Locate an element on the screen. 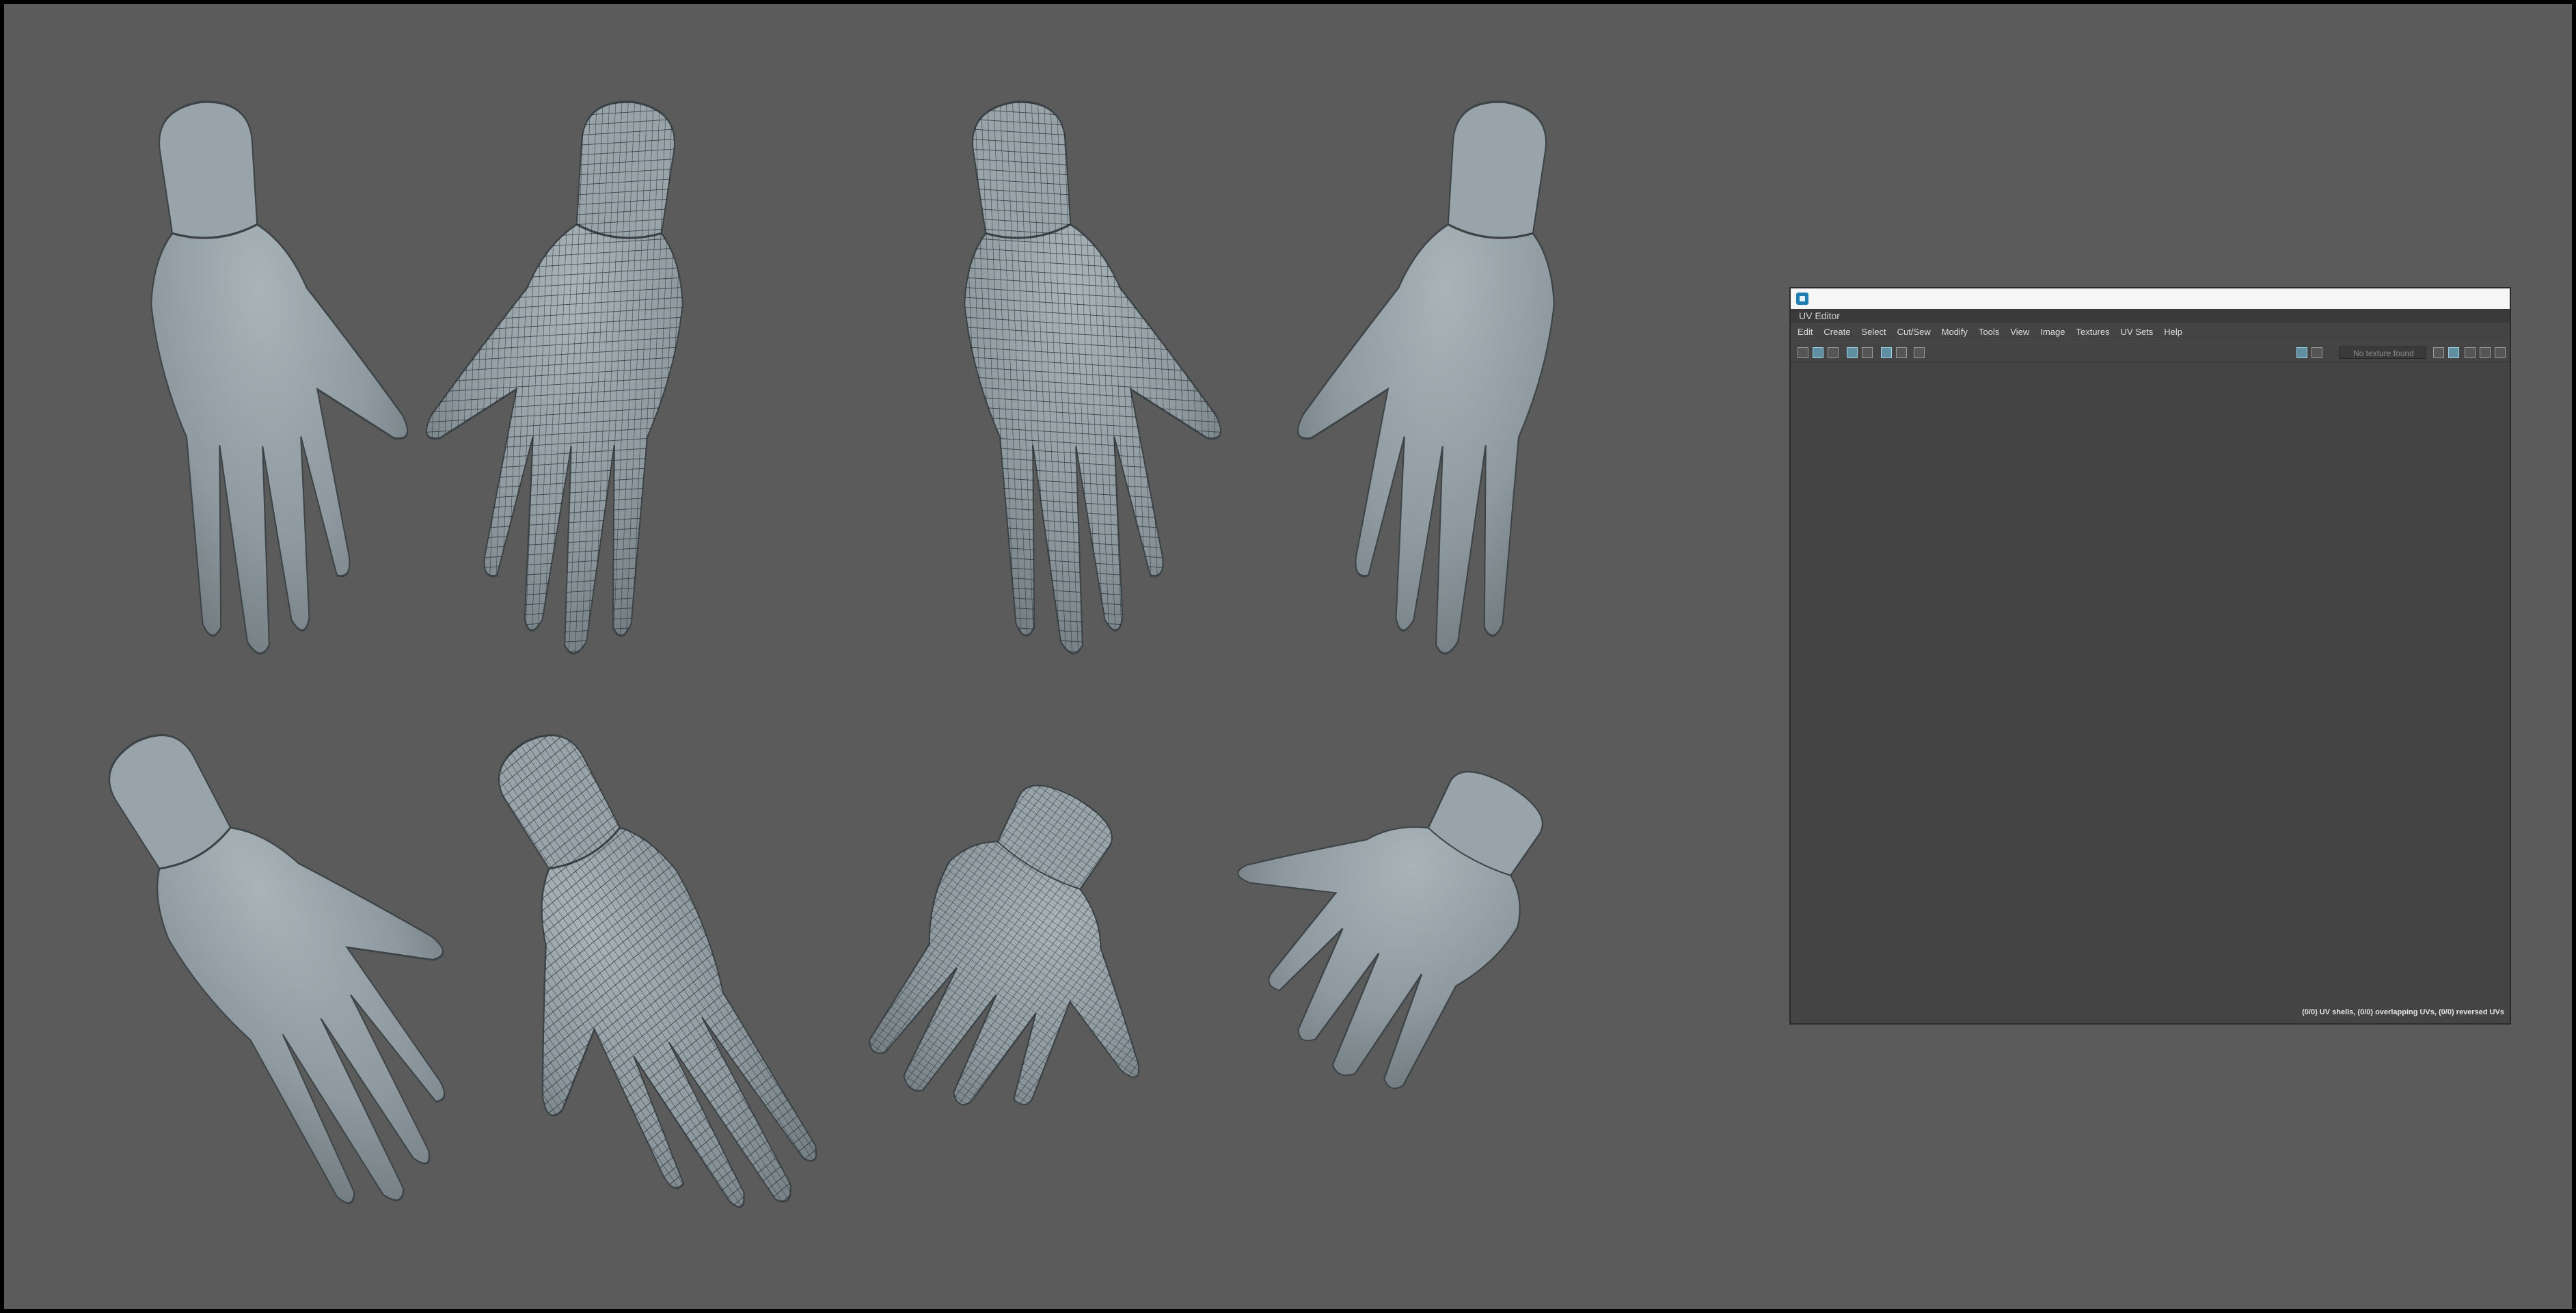  texture-icon is located at coordinates (2316, 353).